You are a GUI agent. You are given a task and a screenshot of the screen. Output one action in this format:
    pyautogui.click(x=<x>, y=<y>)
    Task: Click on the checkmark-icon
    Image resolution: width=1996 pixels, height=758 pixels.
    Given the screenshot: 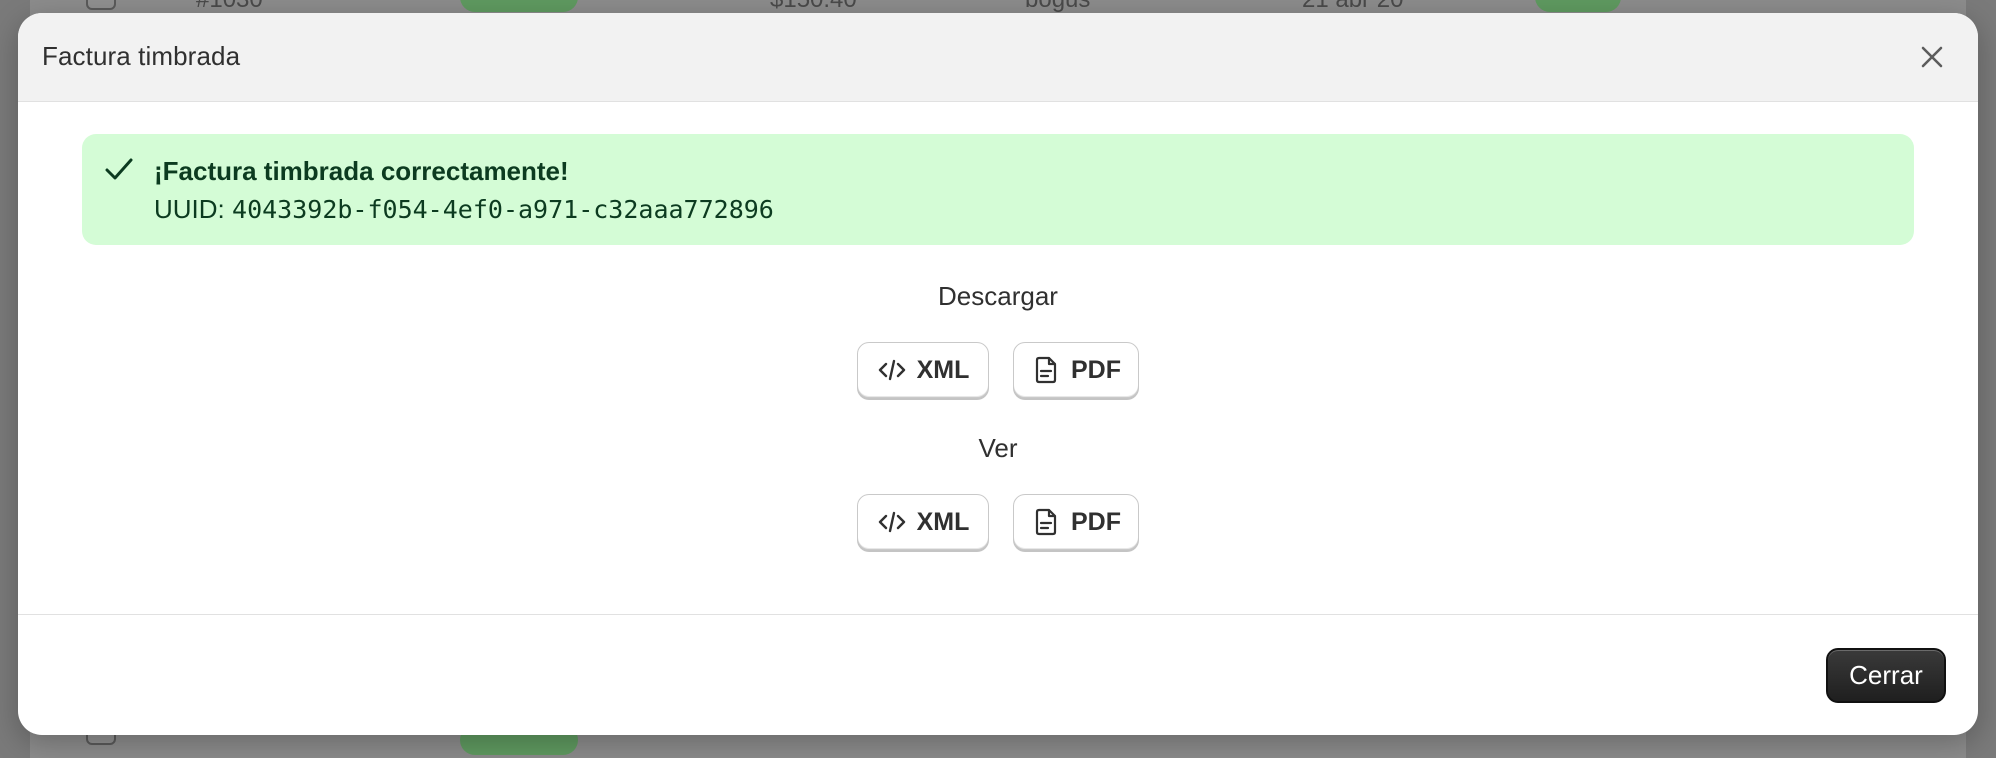 What is the action you would take?
    pyautogui.click(x=119, y=169)
    